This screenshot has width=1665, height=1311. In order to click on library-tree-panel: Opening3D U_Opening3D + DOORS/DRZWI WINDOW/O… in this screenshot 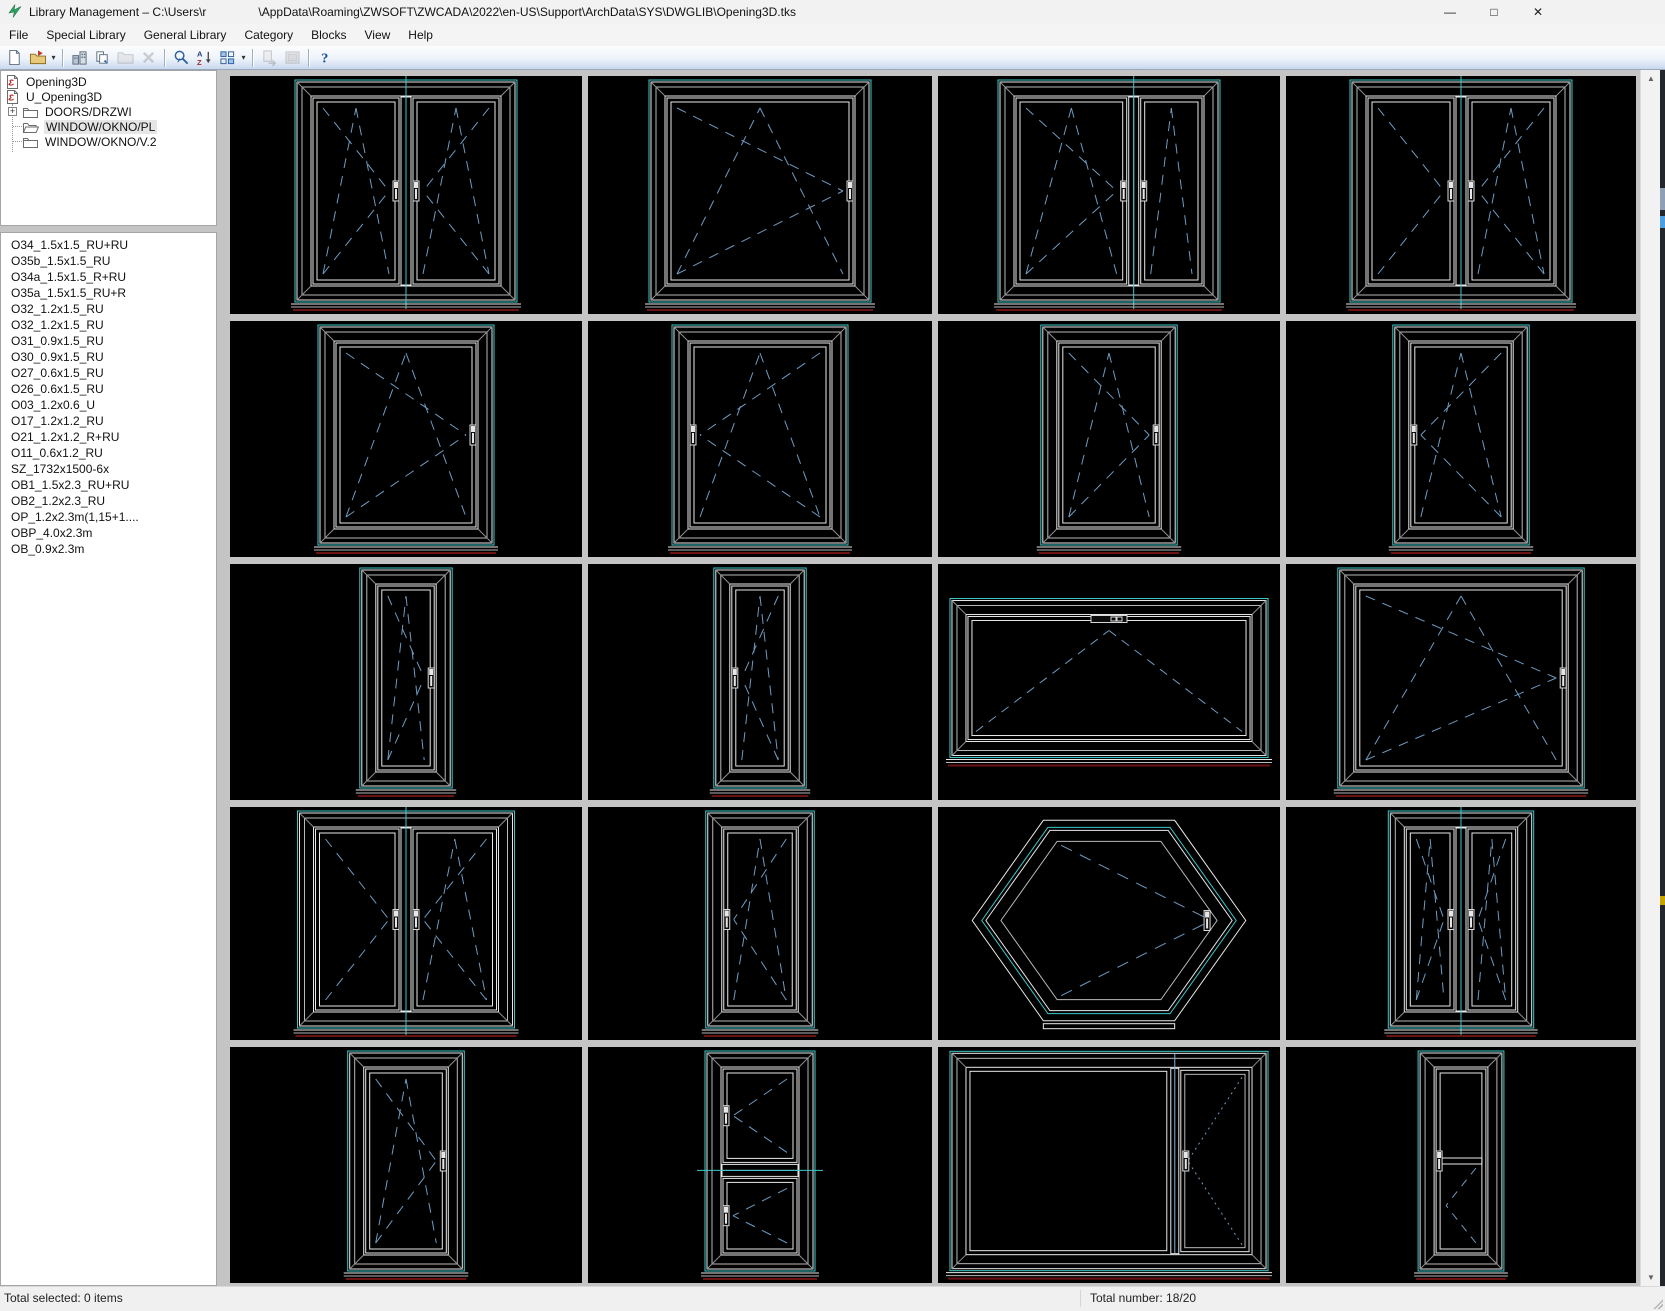, I will do `click(108, 148)`.